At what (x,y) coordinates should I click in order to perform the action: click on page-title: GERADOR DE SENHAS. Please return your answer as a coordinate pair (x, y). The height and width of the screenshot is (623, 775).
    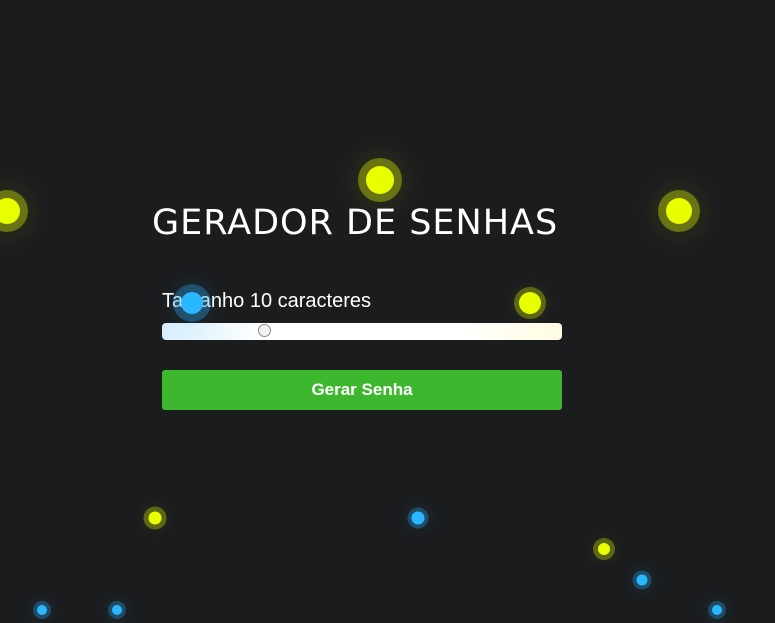
    Looking at the image, I should click on (355, 223).